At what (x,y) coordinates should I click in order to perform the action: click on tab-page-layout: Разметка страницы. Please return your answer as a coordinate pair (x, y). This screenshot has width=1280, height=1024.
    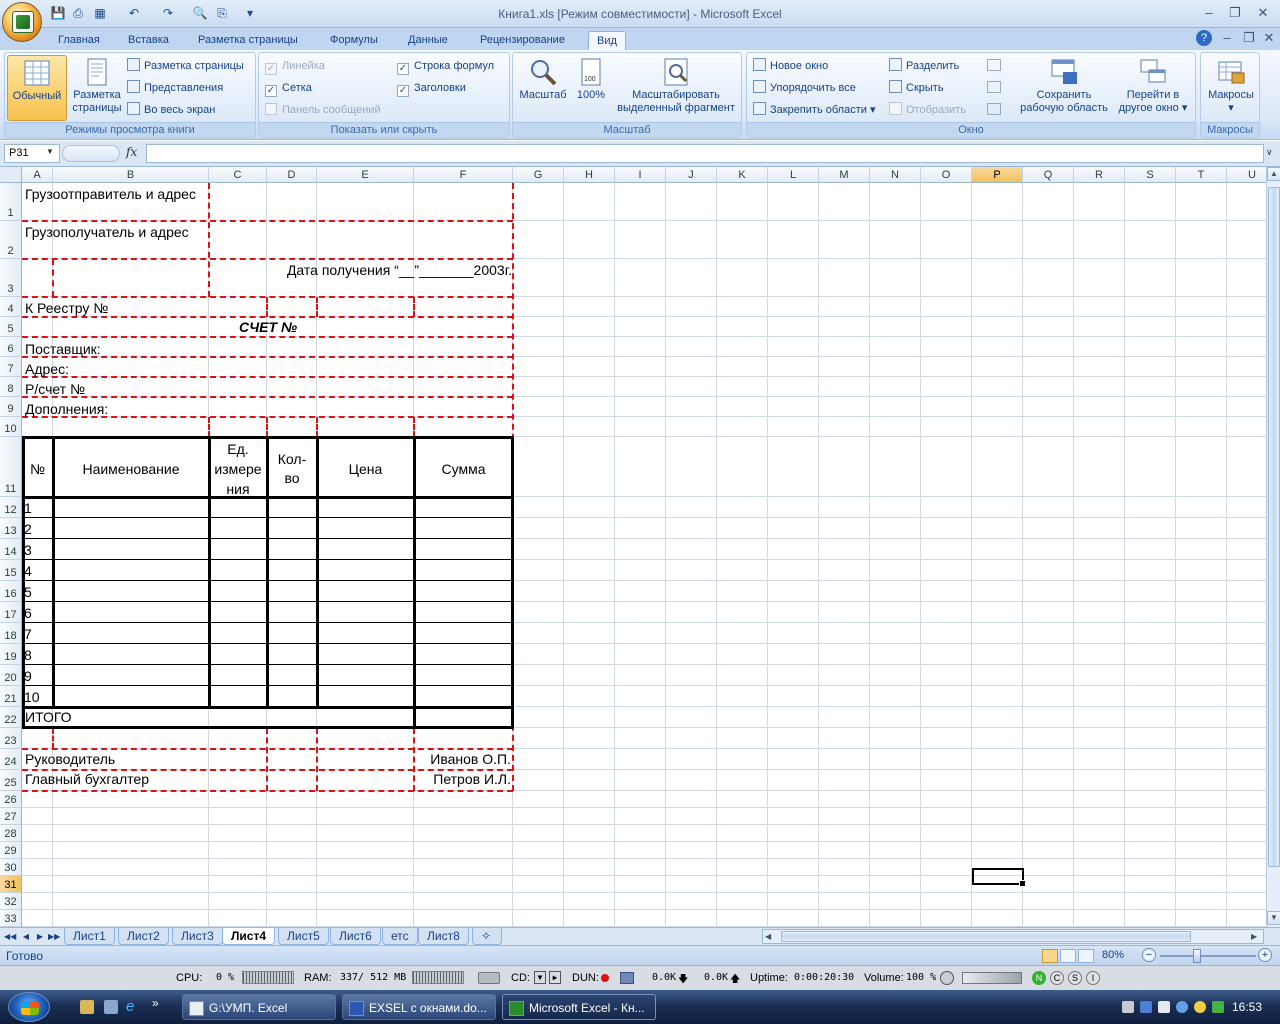
    Looking at the image, I should click on (248, 40).